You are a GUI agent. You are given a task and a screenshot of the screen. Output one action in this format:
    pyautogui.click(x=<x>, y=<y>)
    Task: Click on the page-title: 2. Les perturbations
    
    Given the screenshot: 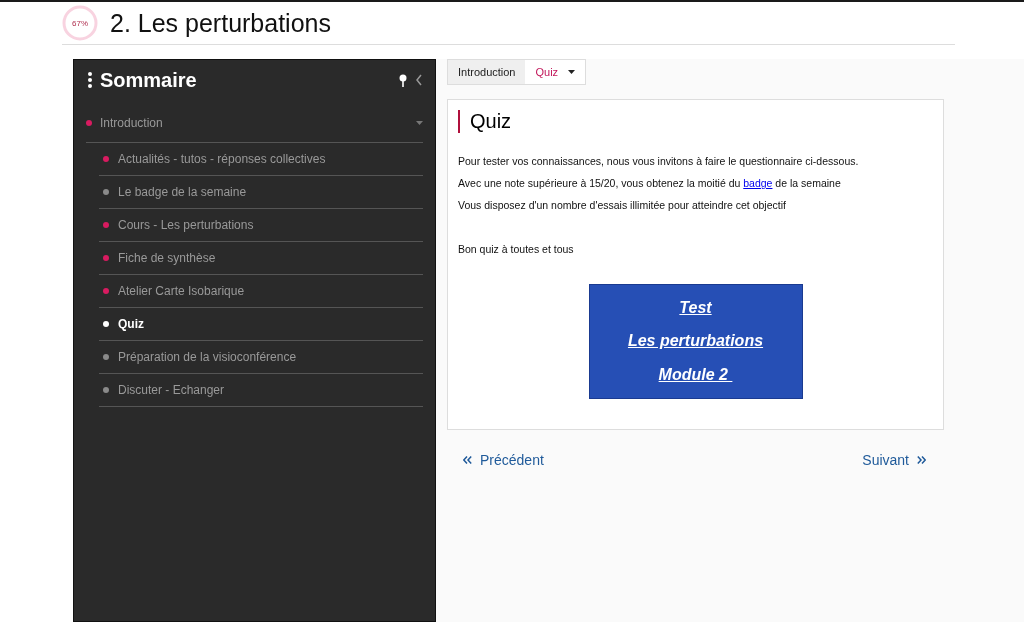 What is the action you would take?
    pyautogui.click(x=220, y=23)
    